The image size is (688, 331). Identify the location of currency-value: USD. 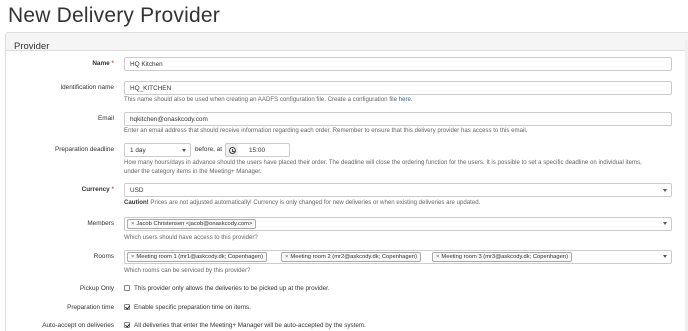
(137, 190).